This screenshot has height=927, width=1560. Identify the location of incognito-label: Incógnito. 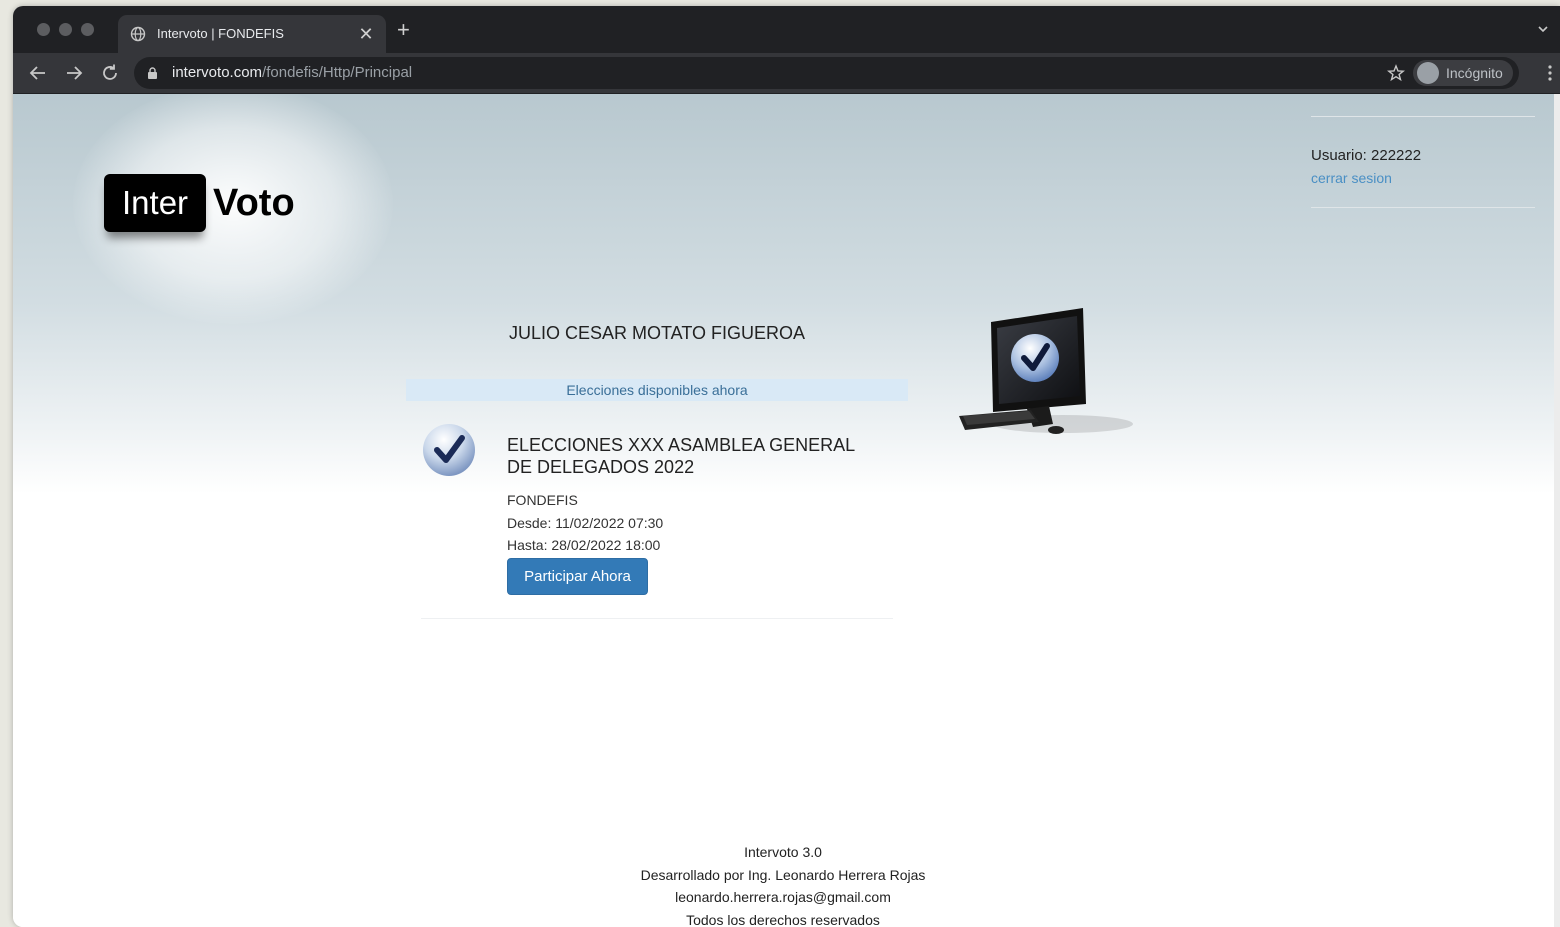
(1474, 73).